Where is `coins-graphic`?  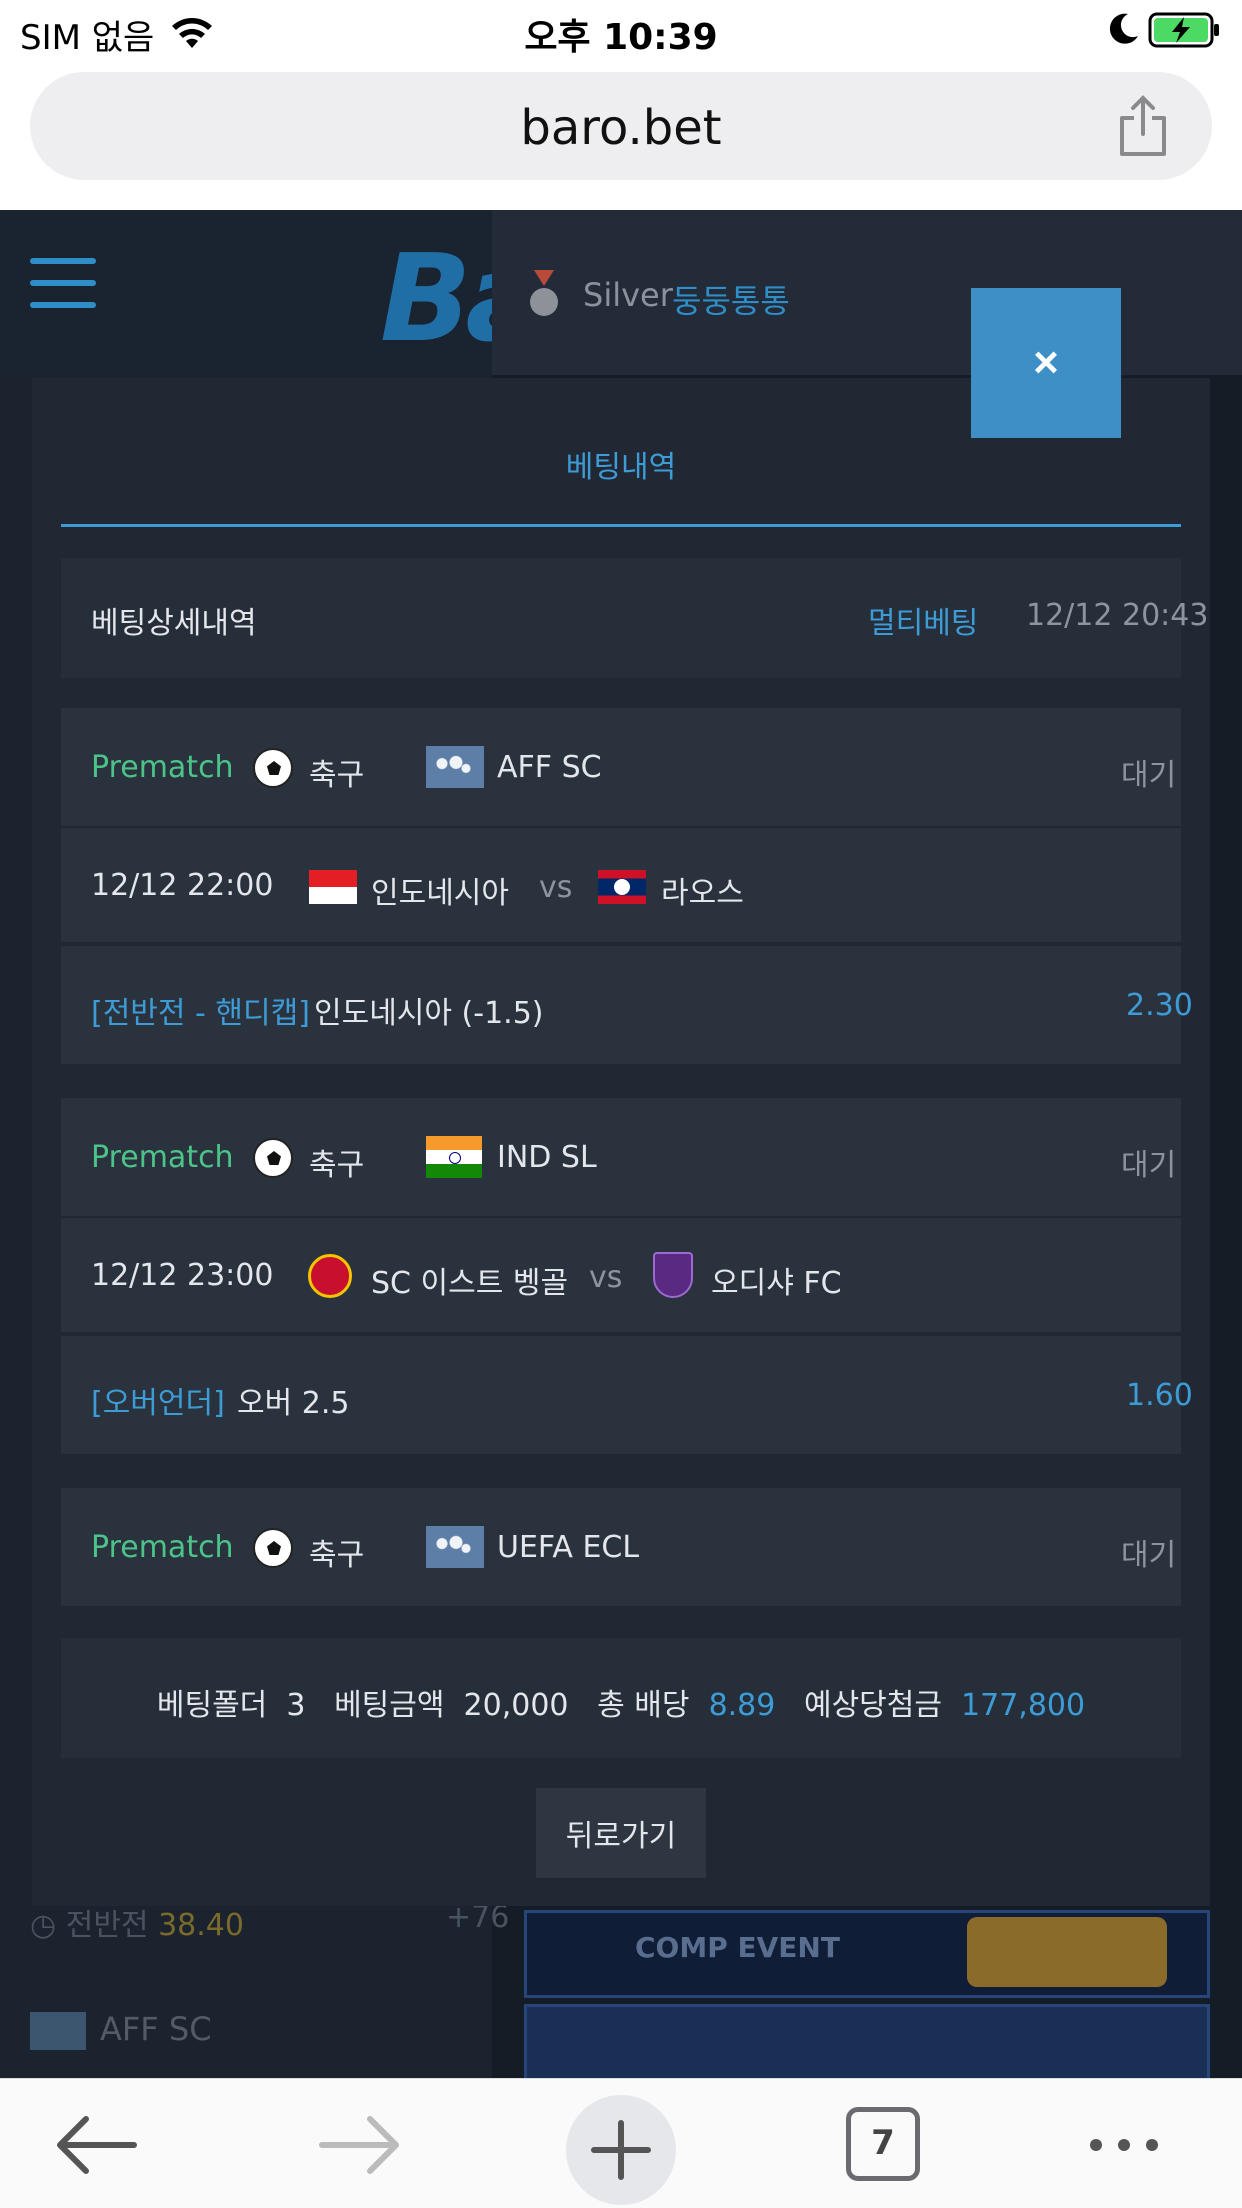
coins-graphic is located at coordinates (1067, 1952).